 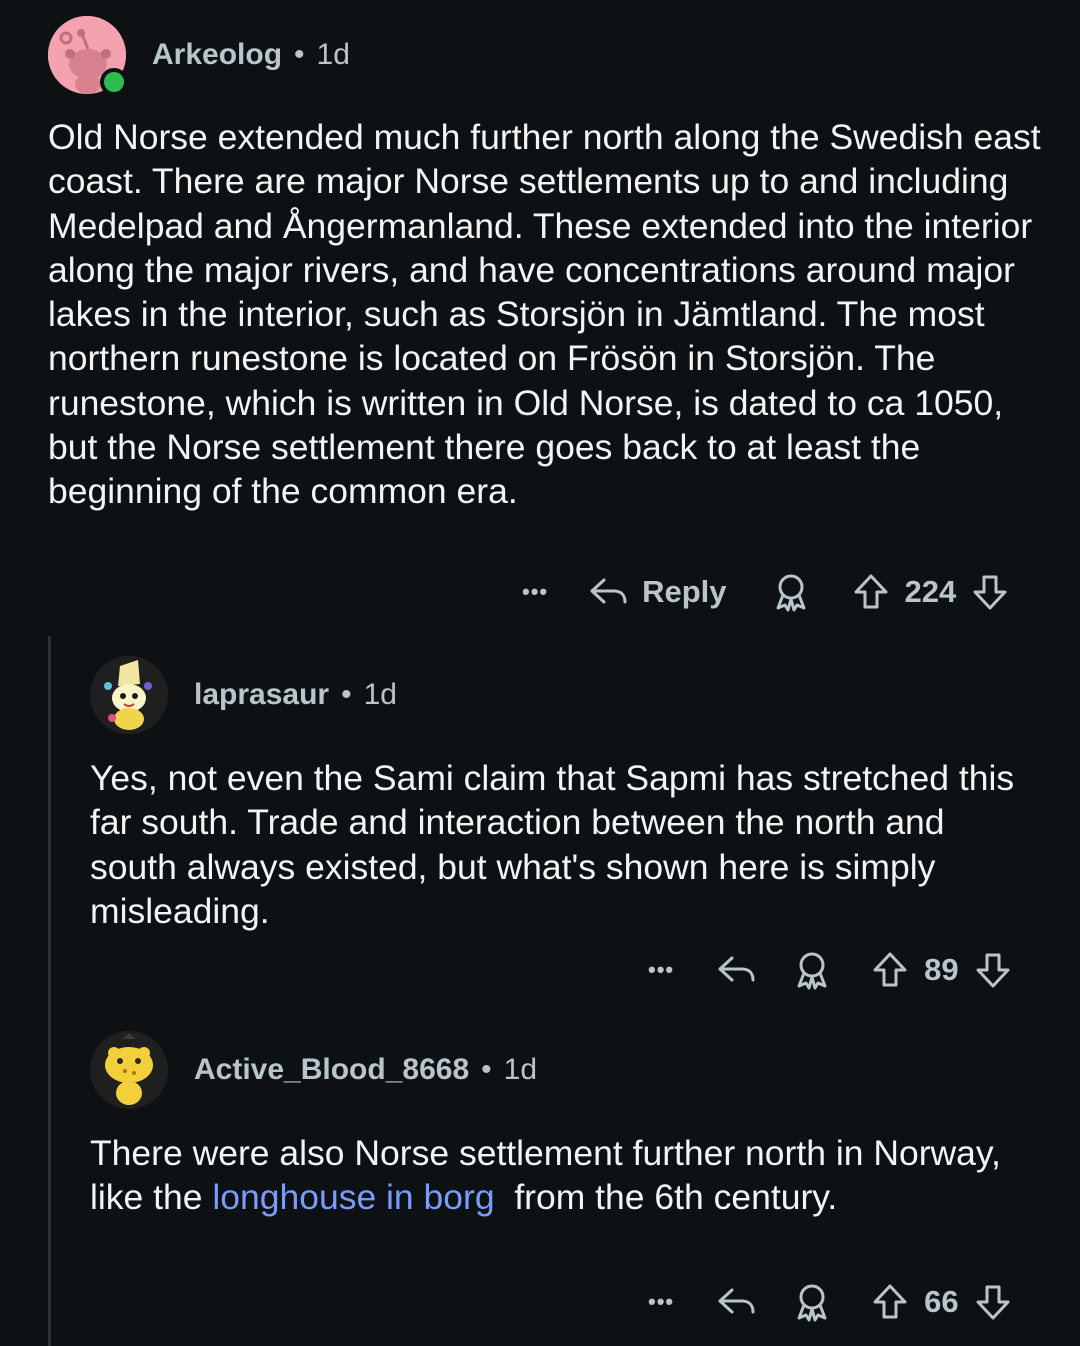 What do you see at coordinates (261, 695) in the screenshot?
I see `username: laprasaur` at bounding box center [261, 695].